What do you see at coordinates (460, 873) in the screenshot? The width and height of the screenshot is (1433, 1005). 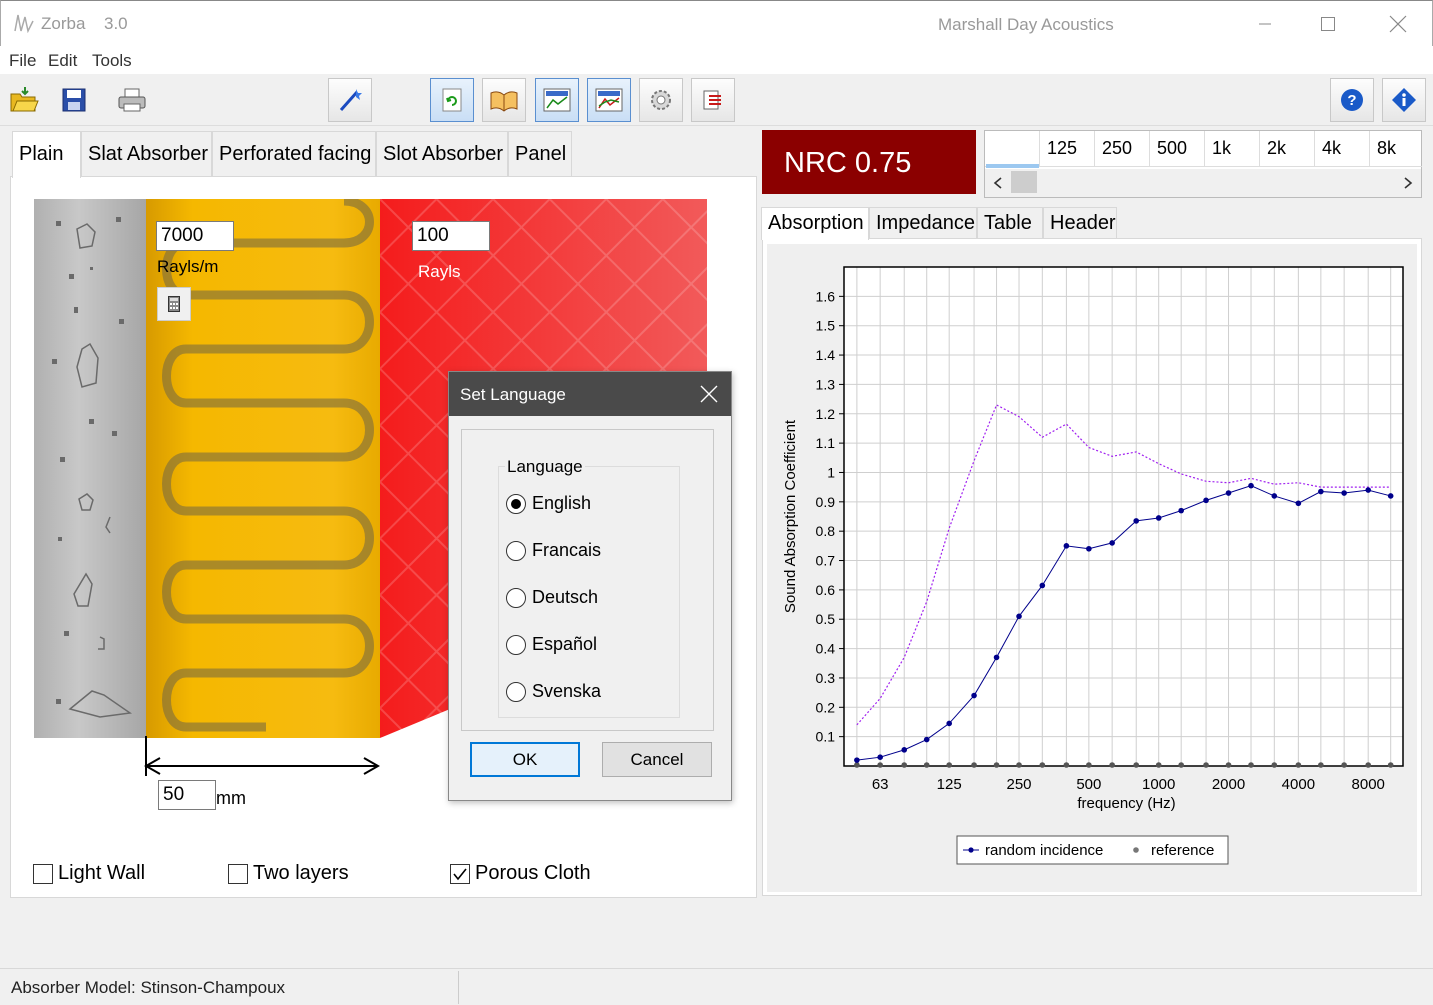 I see `porous-cloth-box` at bounding box center [460, 873].